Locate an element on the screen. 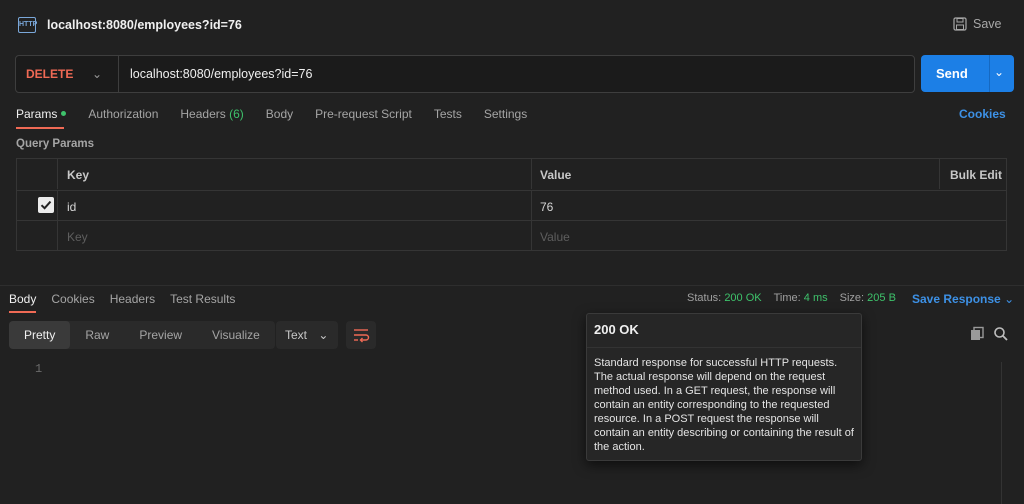 This screenshot has width=1024, height=504. tab-headers: Headers (6) is located at coordinates (211, 114).